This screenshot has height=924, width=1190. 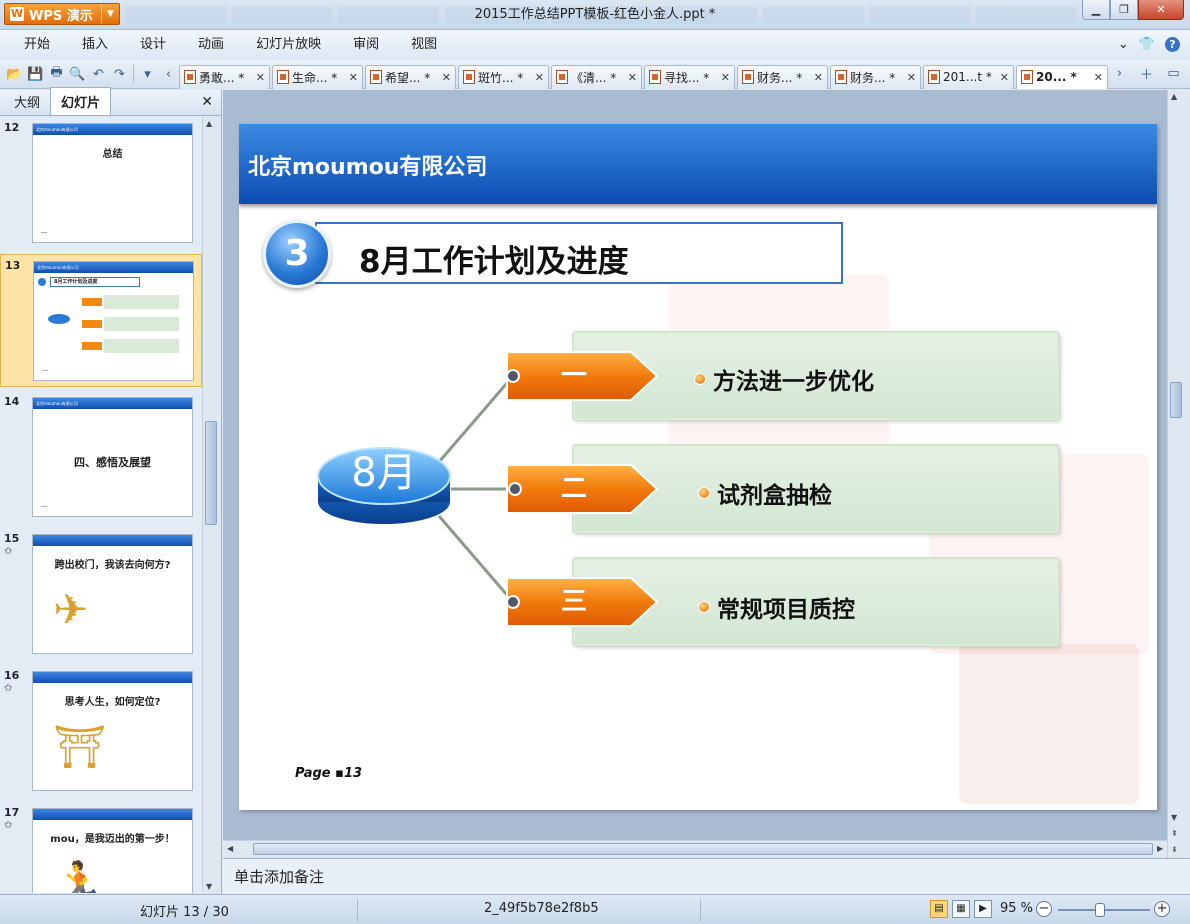 What do you see at coordinates (98, 74) in the screenshot?
I see `undo-icon: ↶` at bounding box center [98, 74].